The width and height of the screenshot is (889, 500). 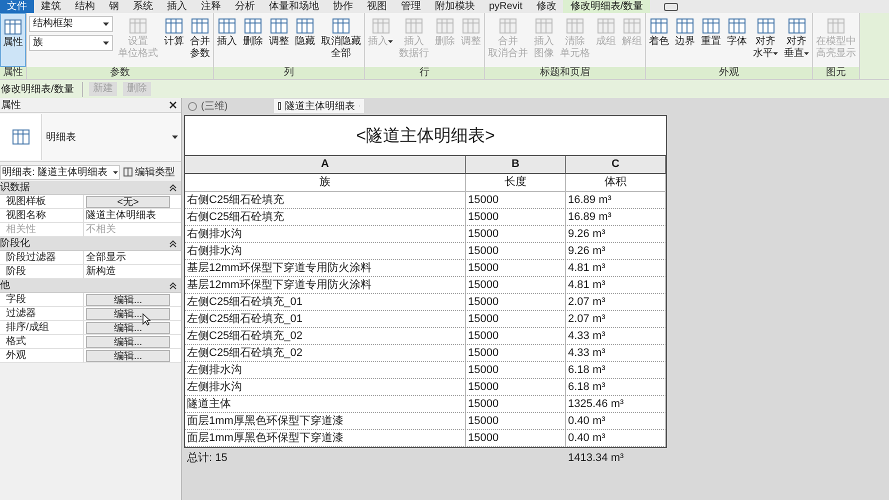 What do you see at coordinates (71, 43) in the screenshot?
I see `dropdown: 族` at bounding box center [71, 43].